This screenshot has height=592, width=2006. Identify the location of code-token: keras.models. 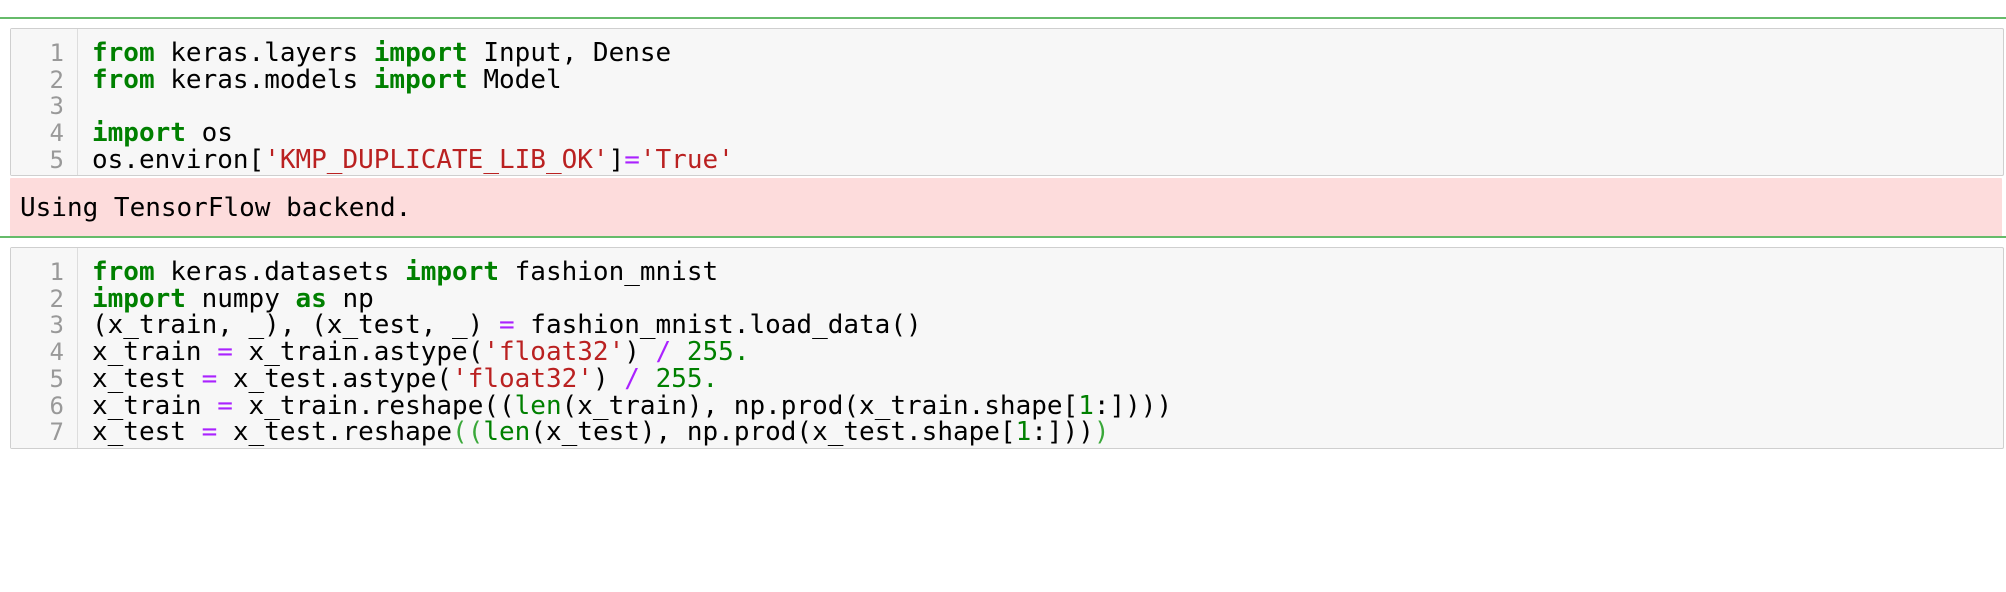
(264, 79).